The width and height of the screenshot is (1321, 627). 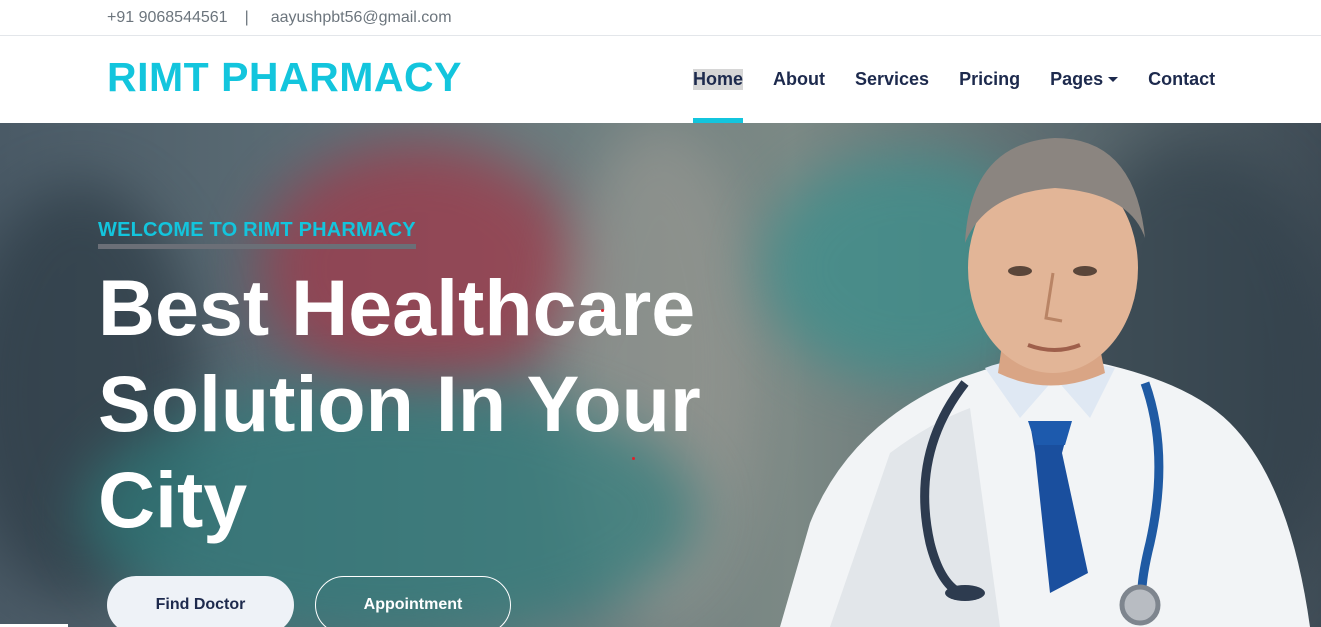 I want to click on nav-item-pricing: Pricing, so click(x=989, y=79).